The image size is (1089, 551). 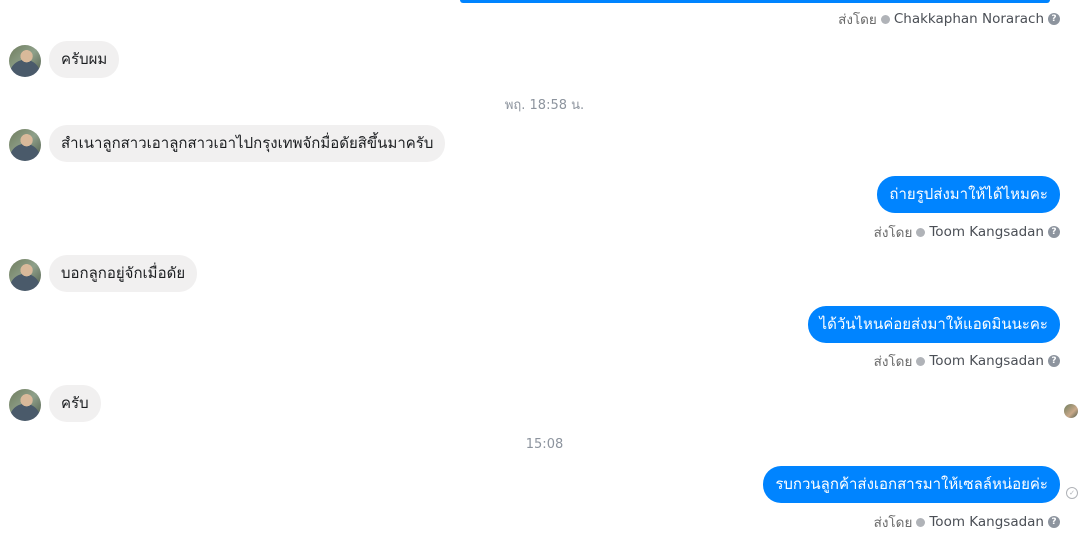 What do you see at coordinates (755, 1) in the screenshot?
I see `previous-message-bubble-edge` at bounding box center [755, 1].